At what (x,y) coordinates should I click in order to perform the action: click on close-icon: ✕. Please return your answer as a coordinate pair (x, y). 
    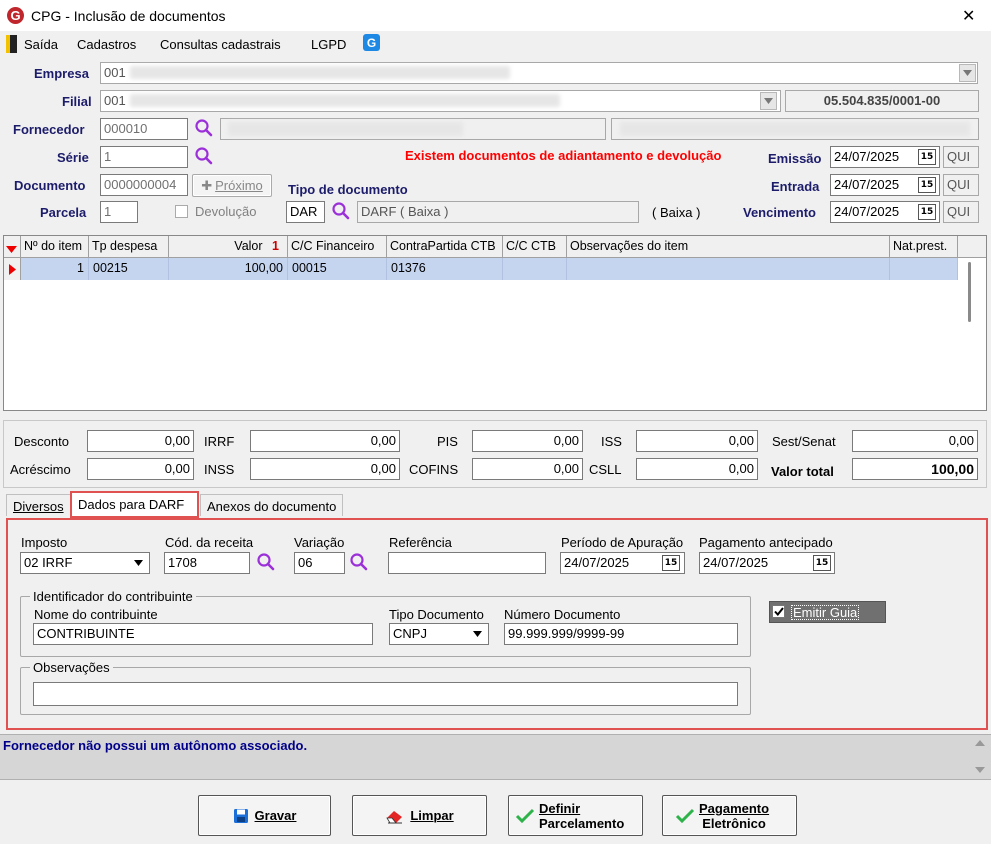
    Looking at the image, I should click on (968, 15).